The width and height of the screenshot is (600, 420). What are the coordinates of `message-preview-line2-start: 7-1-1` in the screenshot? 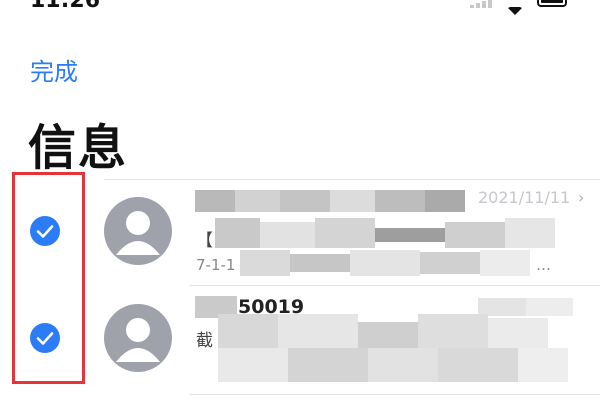 It's located at (216, 265).